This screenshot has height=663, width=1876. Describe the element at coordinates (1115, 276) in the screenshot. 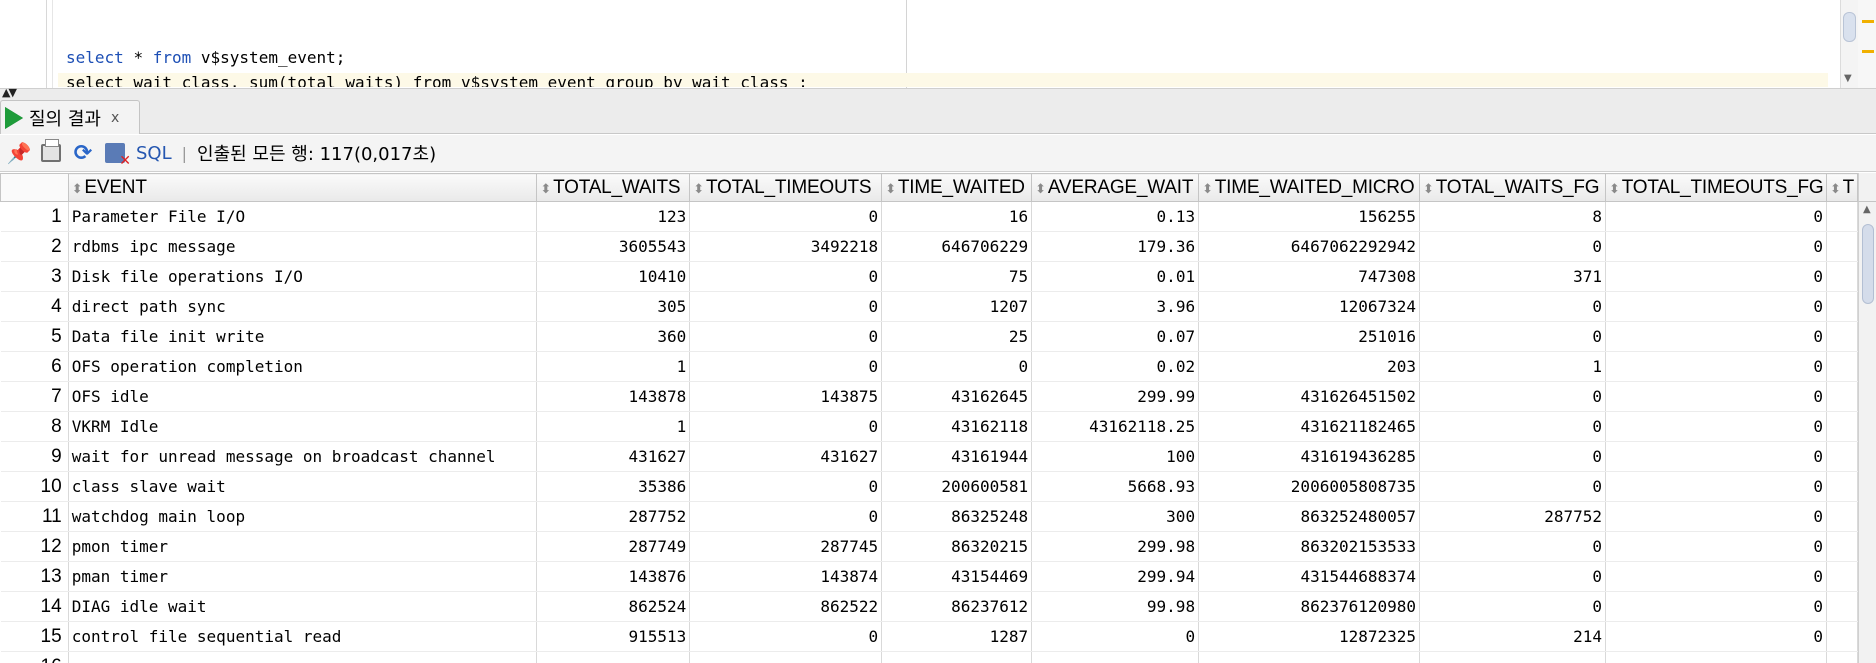

I see `table-cell: 0.01` at that location.